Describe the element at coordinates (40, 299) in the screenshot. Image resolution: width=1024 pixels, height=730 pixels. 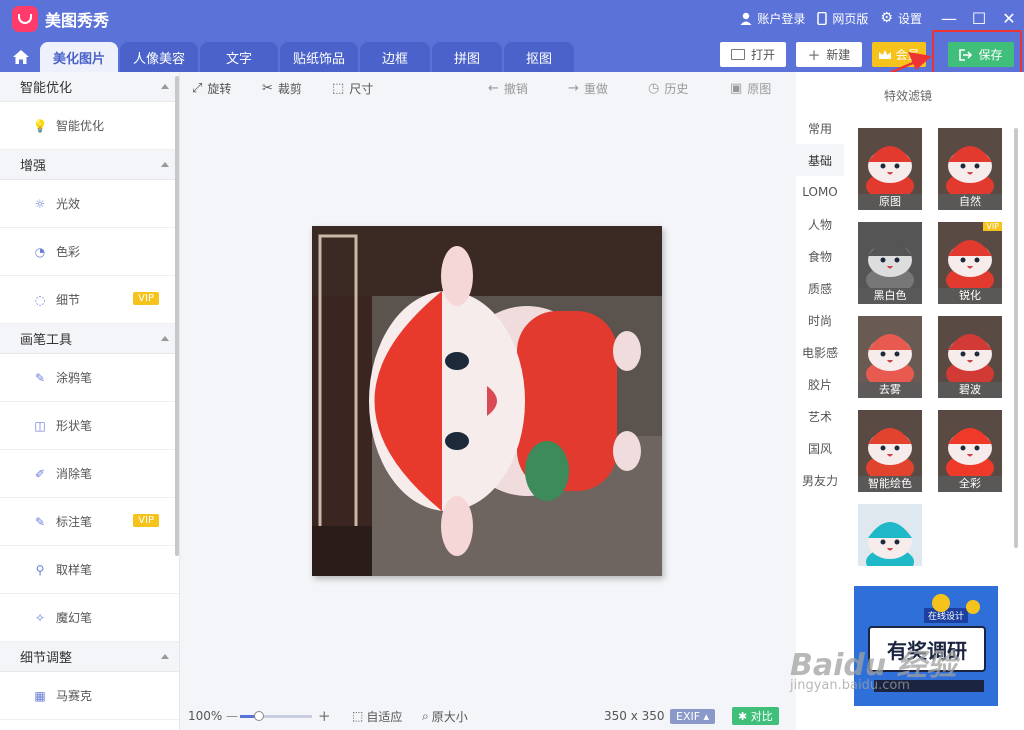
I see `detail-icon: ◌` at that location.